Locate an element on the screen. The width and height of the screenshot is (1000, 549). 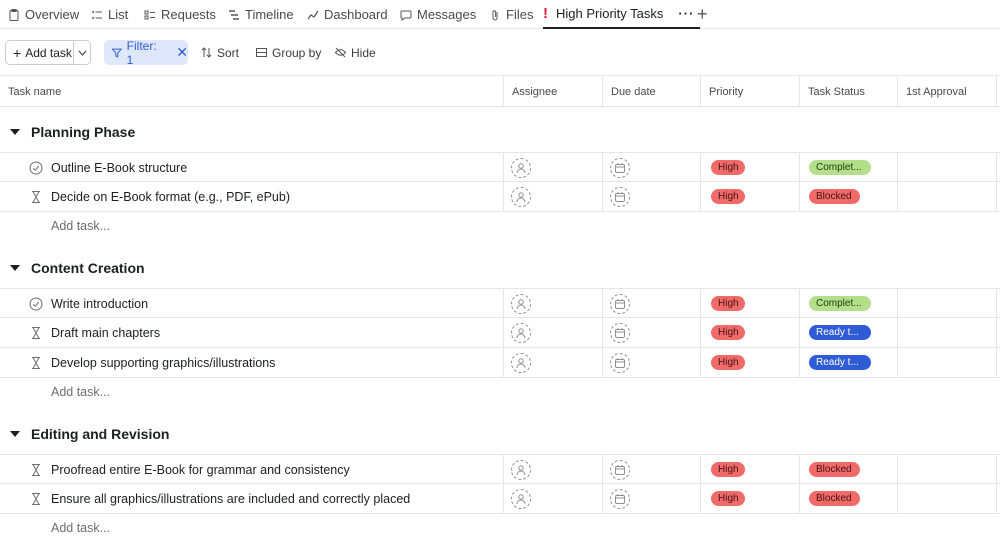
task-name-cell: Outline E-Book structure is located at coordinates (108, 167).